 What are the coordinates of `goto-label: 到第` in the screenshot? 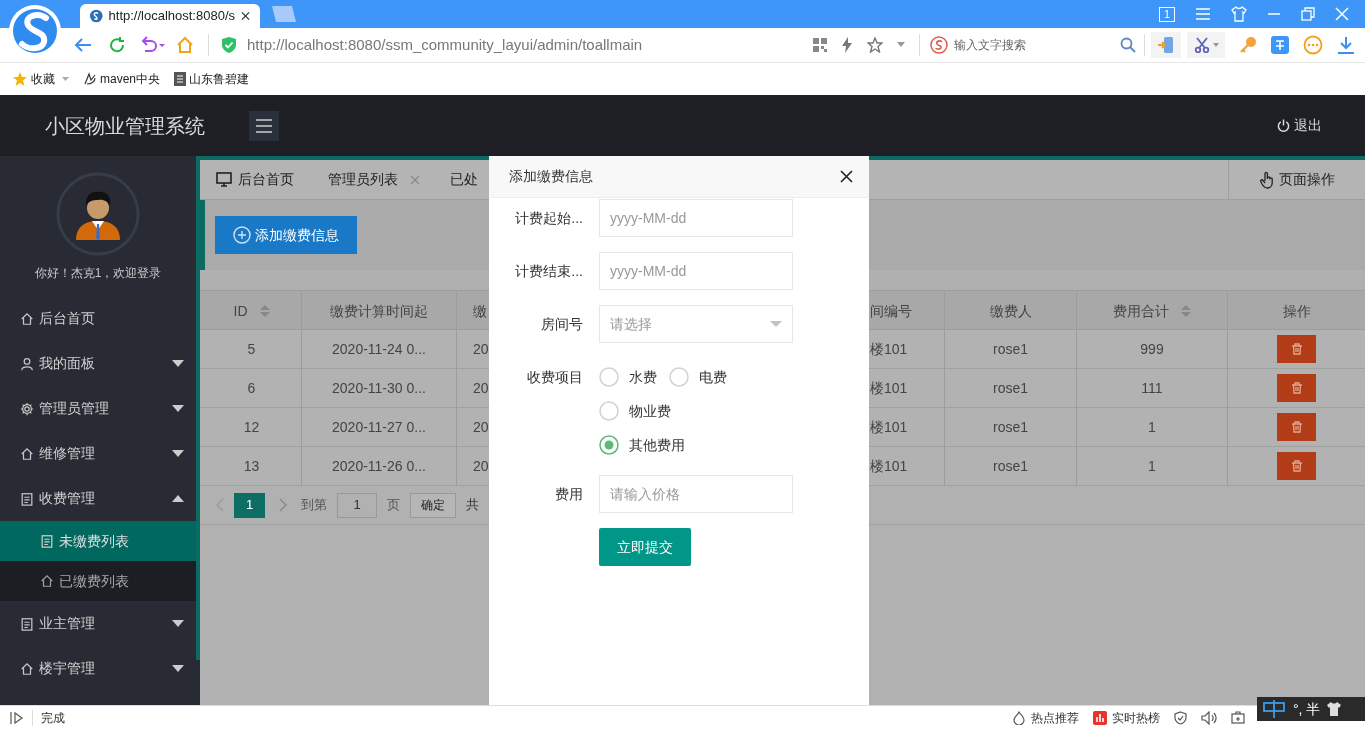 It's located at (314, 505).